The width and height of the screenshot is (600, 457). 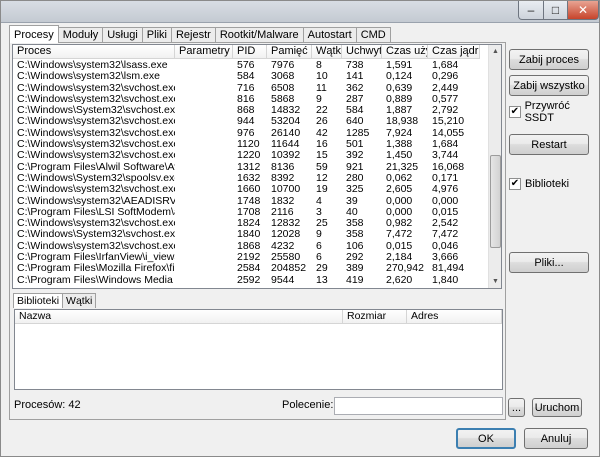 I want to click on table-cell: 9, so click(x=319, y=235).